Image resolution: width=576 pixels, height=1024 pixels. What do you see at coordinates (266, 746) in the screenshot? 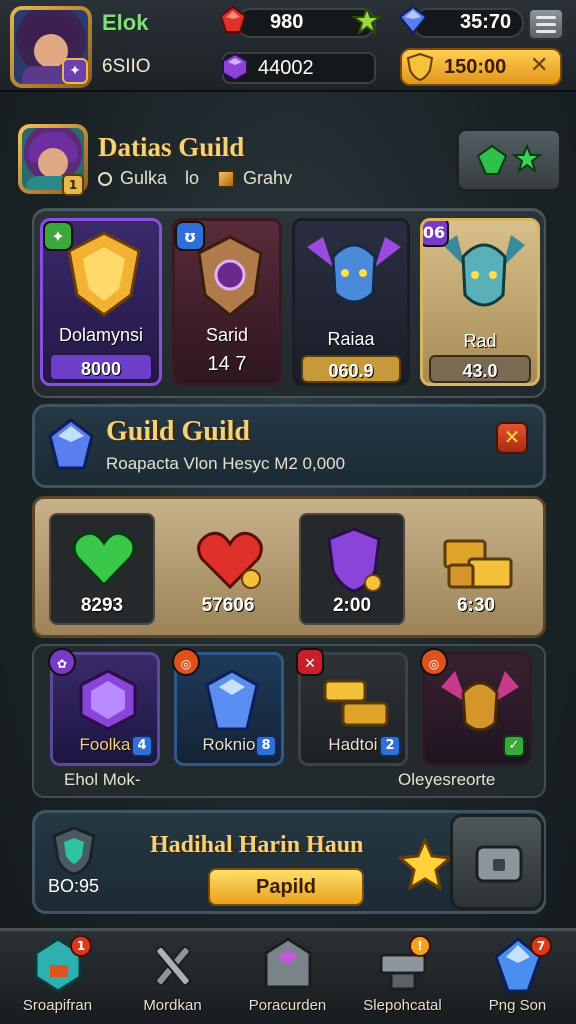
I see `resource-2-count: 8` at bounding box center [266, 746].